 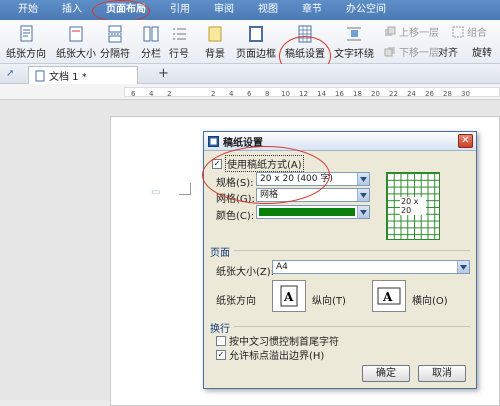 I want to click on ruler-number: 12, so click(x=303, y=94).